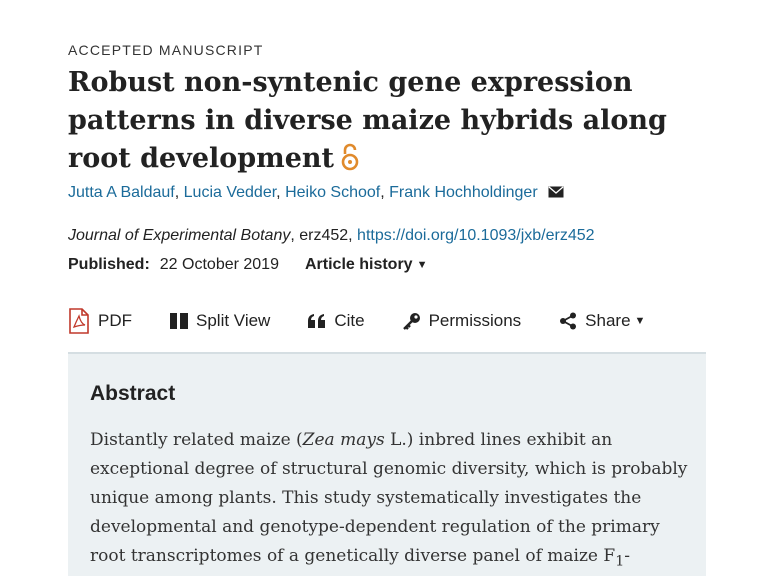 This screenshot has width=768, height=576. Describe the element at coordinates (115, 320) in the screenshot. I see `pdf-label: PDF` at that location.